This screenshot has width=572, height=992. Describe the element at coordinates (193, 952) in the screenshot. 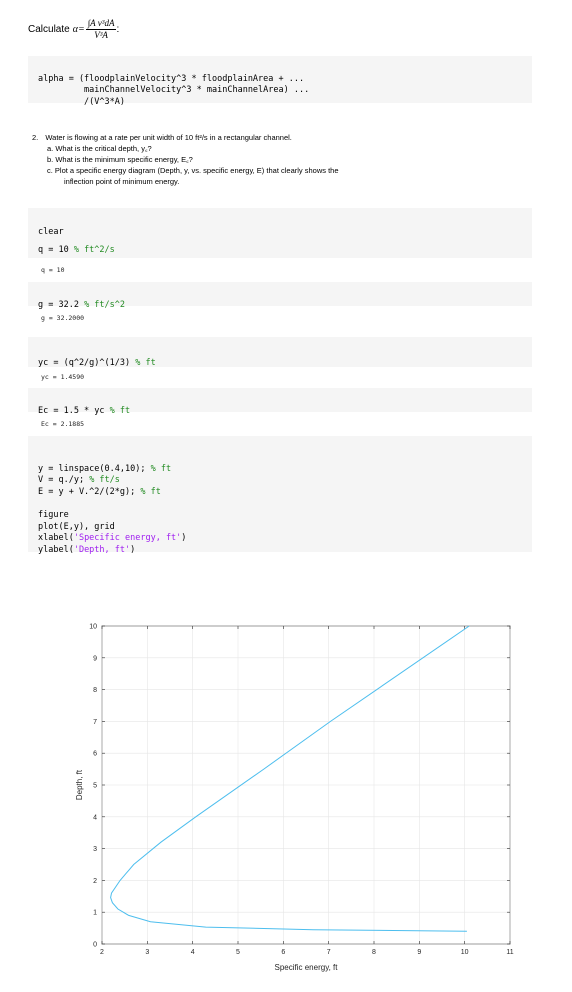

I see `x-tick-label: 4` at that location.